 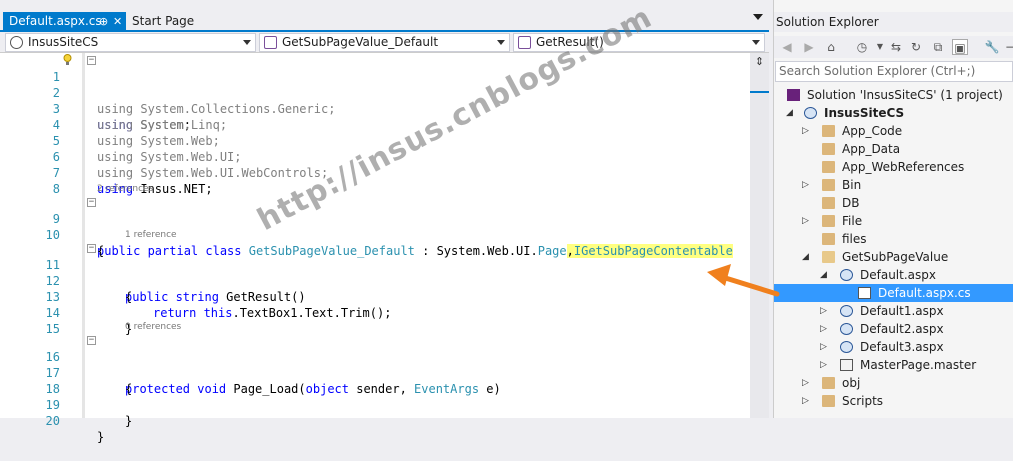 I want to click on code-lens-references: 0 references, so click(x=153, y=327).